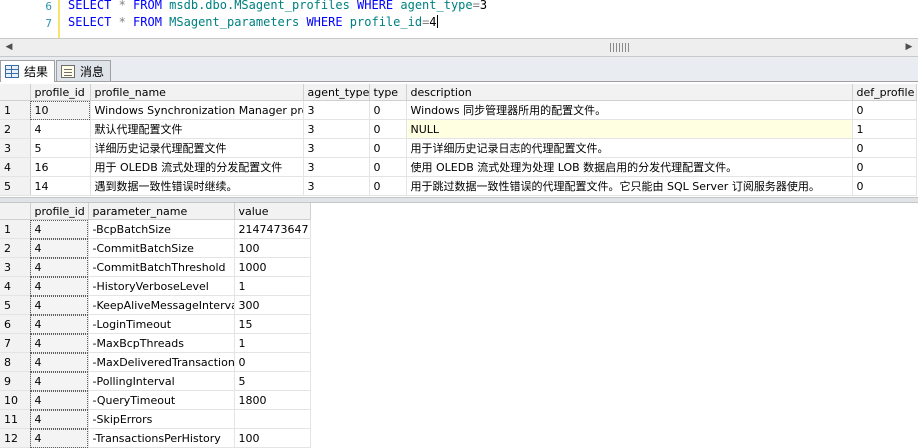 Image resolution: width=918 pixels, height=448 pixels. What do you see at coordinates (197, 186) in the screenshot?
I see `grid-cell: 遇到数据一致性错误时继续。` at bounding box center [197, 186].